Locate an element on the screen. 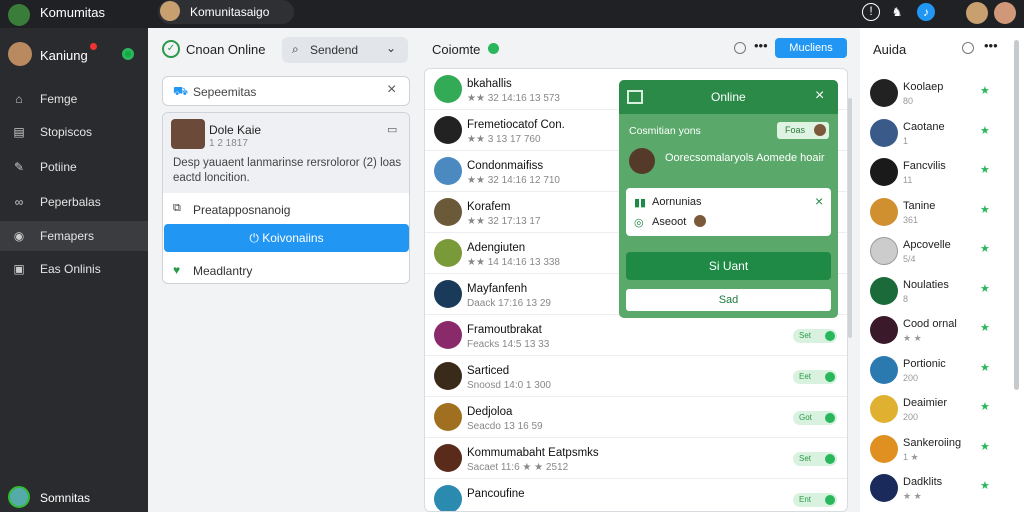 This screenshot has height=512, width=1024. join-button: ⏻ Koivonaiins is located at coordinates (286, 238).